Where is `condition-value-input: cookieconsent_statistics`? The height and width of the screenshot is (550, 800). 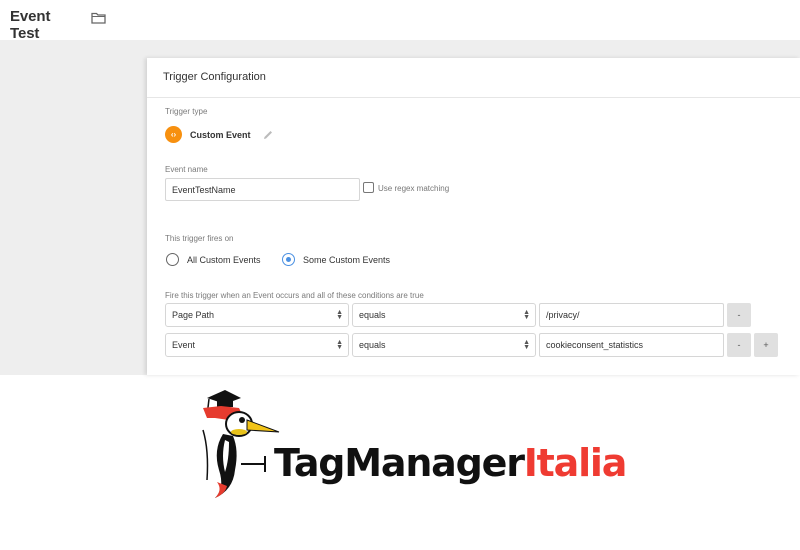 condition-value-input: cookieconsent_statistics is located at coordinates (631, 345).